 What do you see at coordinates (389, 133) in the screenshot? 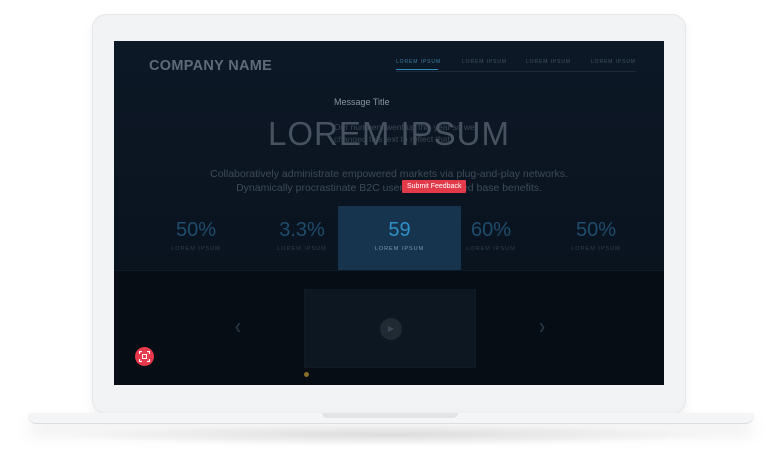
I see `hero-heading: LOREM IPSUM` at bounding box center [389, 133].